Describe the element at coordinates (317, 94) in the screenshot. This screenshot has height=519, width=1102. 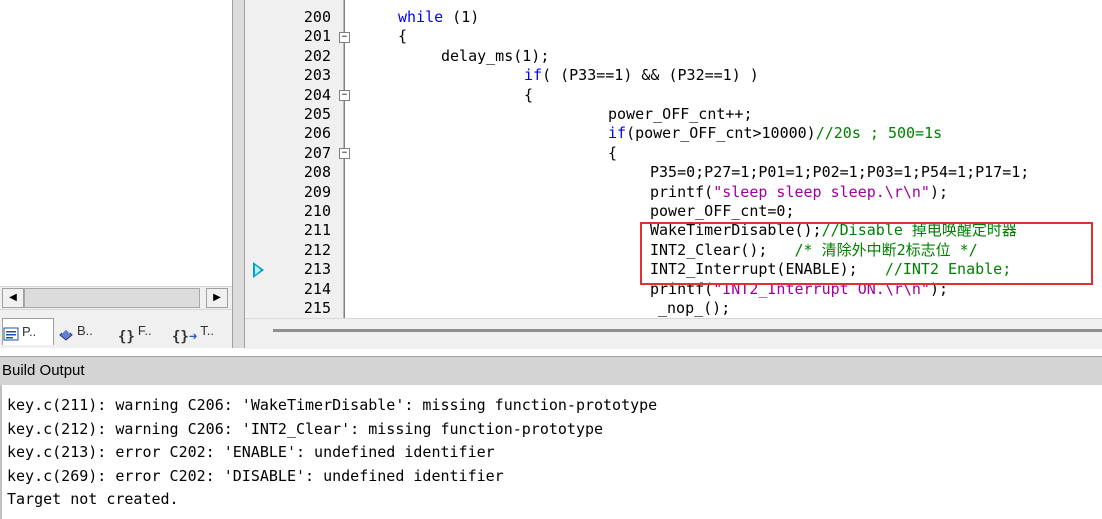
I see `line-number: 204` at that location.